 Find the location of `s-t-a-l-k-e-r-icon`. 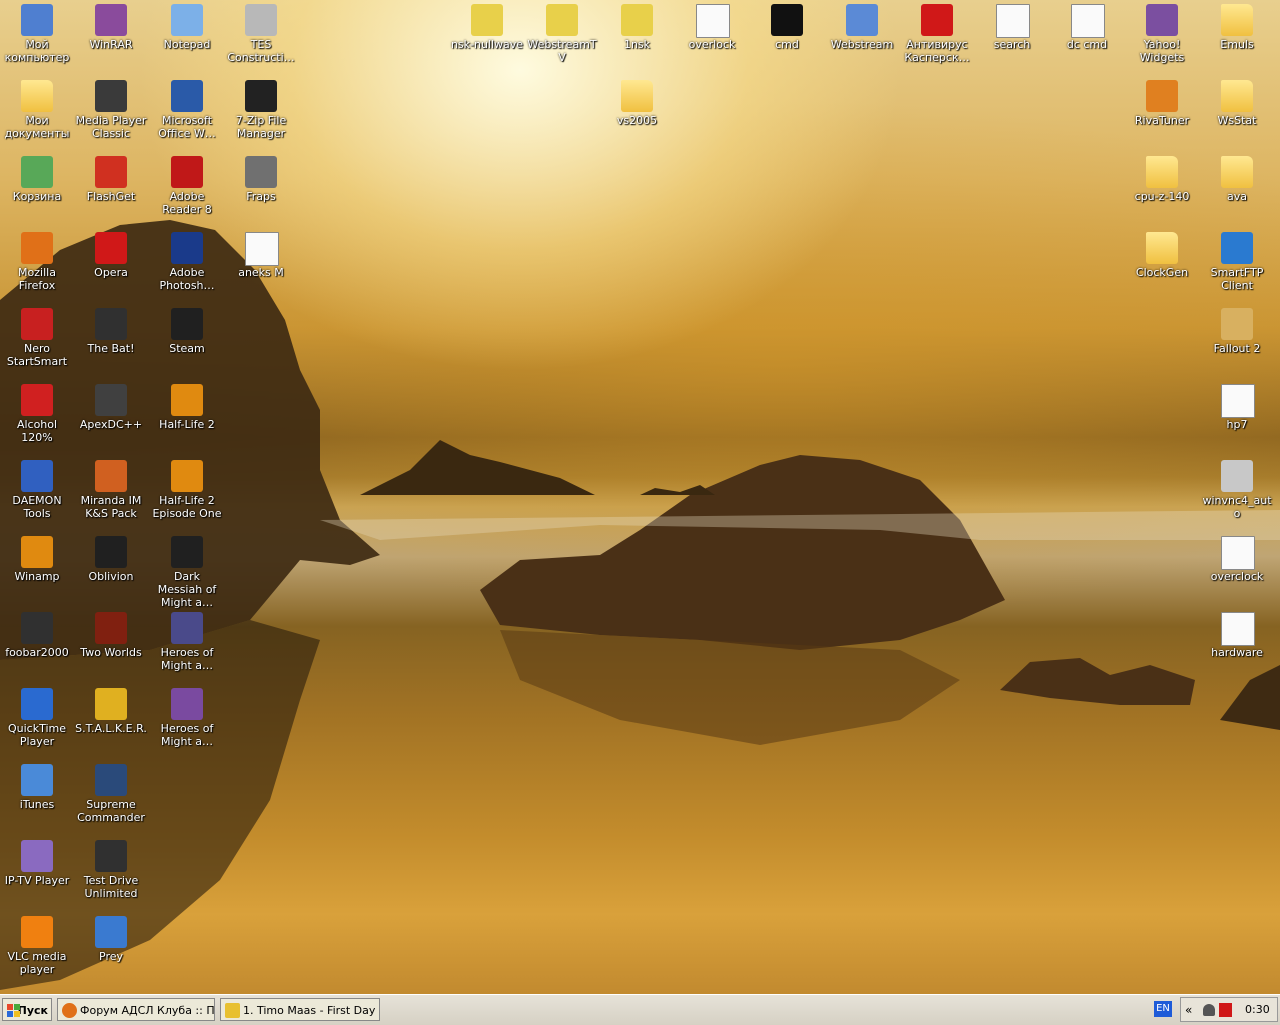

s-t-a-l-k-e-r-icon is located at coordinates (111, 704).